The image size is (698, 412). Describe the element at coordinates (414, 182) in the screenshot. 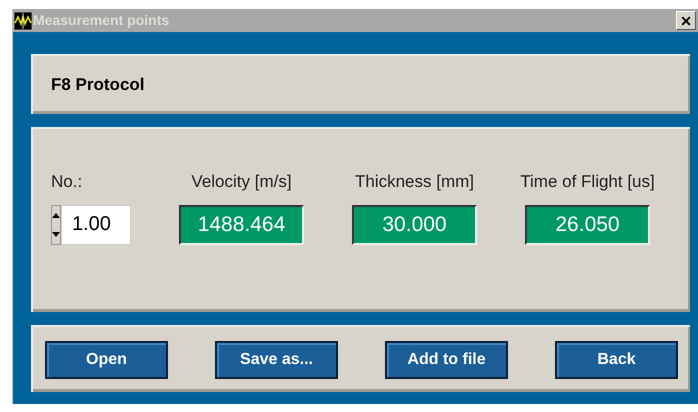

I see `reading-label: Thickness [mm]` at that location.